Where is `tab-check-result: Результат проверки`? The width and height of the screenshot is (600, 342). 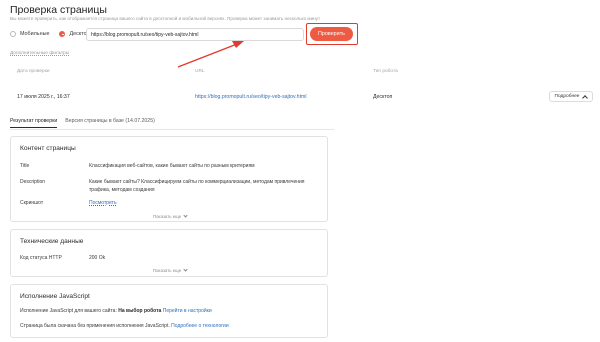 tab-check-result: Результат проверки is located at coordinates (34, 123).